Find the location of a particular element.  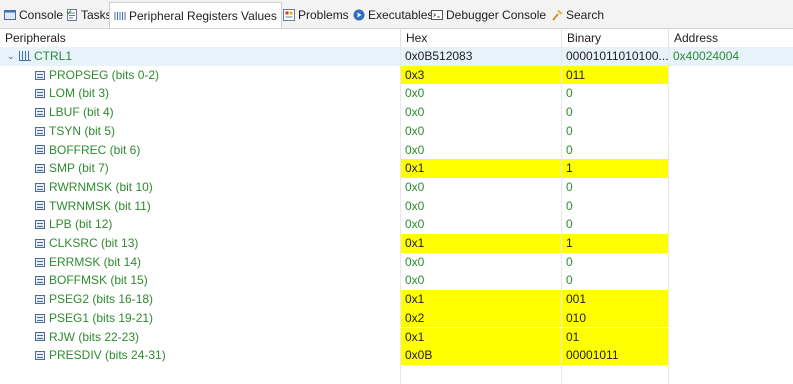

bitfield-name-cell: PRESDIV (bits 24-31) is located at coordinates (200, 355).